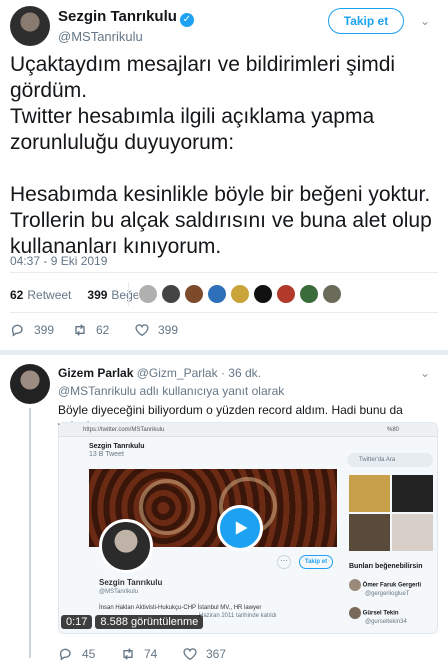 This screenshot has width=448, height=665. I want to click on section-divider, so click(224, 352).